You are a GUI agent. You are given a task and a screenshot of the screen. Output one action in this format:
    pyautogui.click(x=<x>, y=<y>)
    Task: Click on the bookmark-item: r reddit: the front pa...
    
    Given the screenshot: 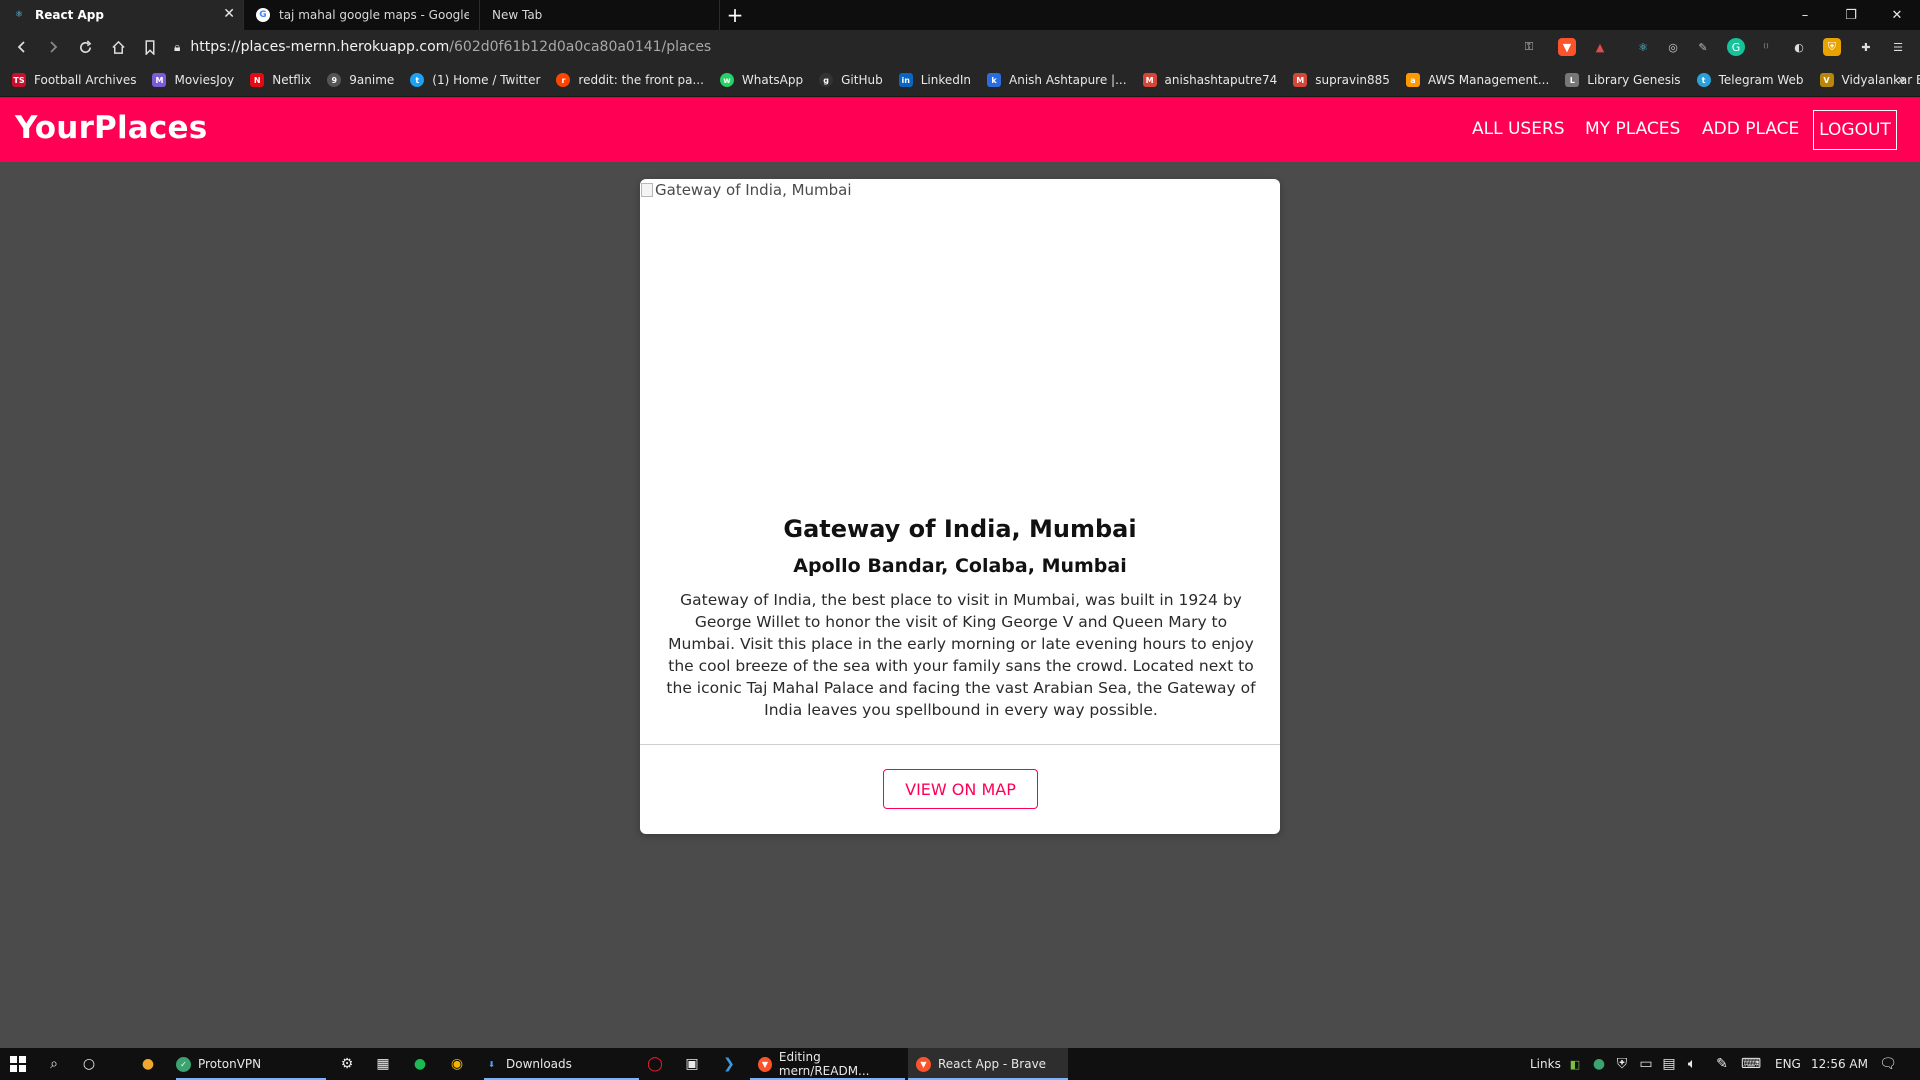 What is the action you would take?
    pyautogui.click(x=630, y=80)
    